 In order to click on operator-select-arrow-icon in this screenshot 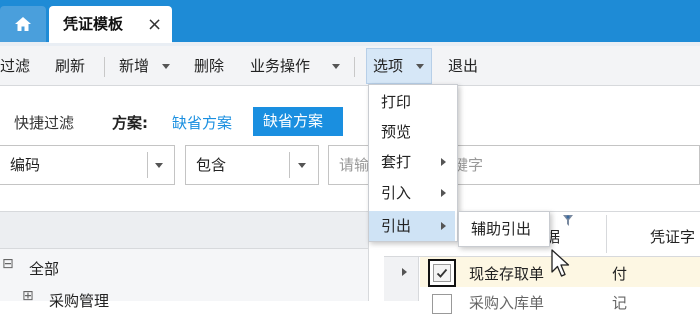, I will do `click(302, 165)`.